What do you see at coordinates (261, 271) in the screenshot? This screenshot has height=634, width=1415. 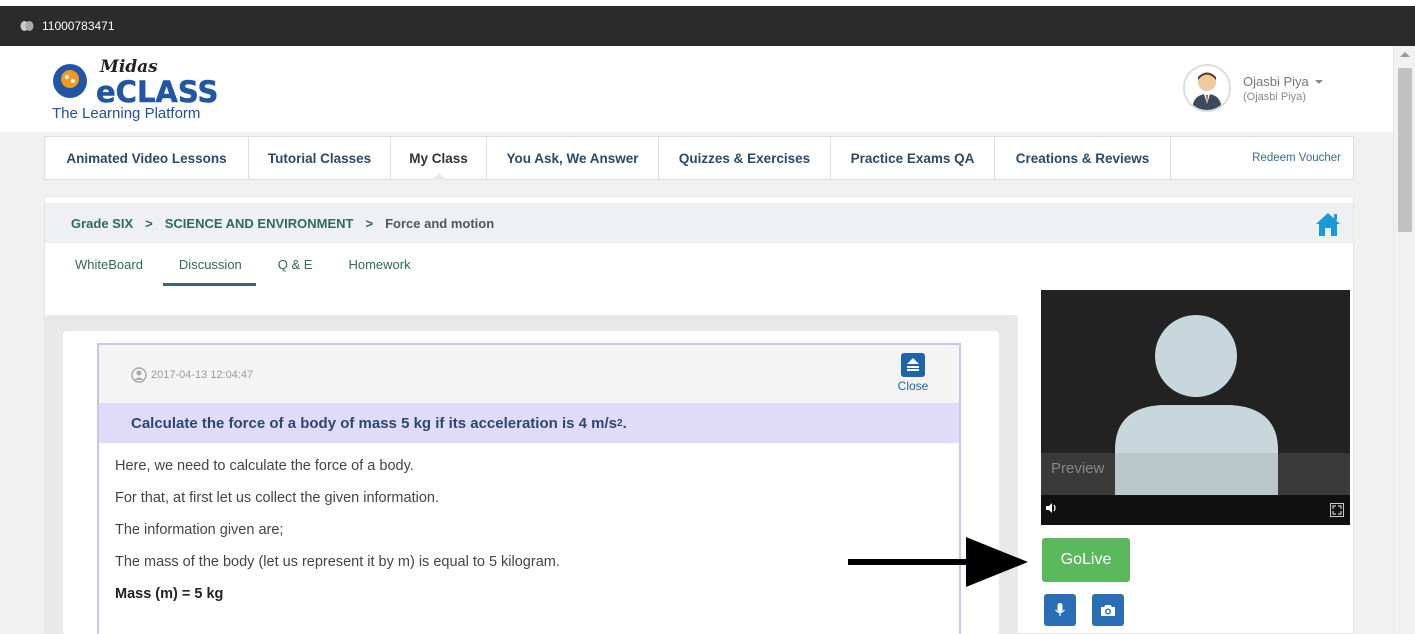 I see `class-subtabs: WhiteBoard Discussion Q & E Homework` at bounding box center [261, 271].